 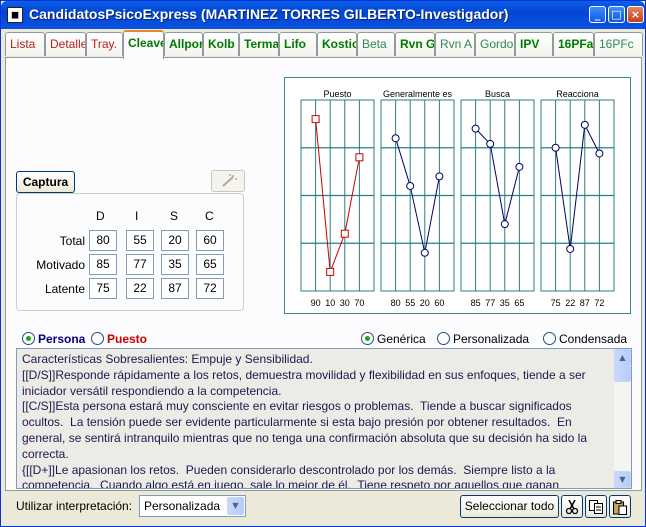 I want to click on tick-label: 75, so click(x=556, y=303).